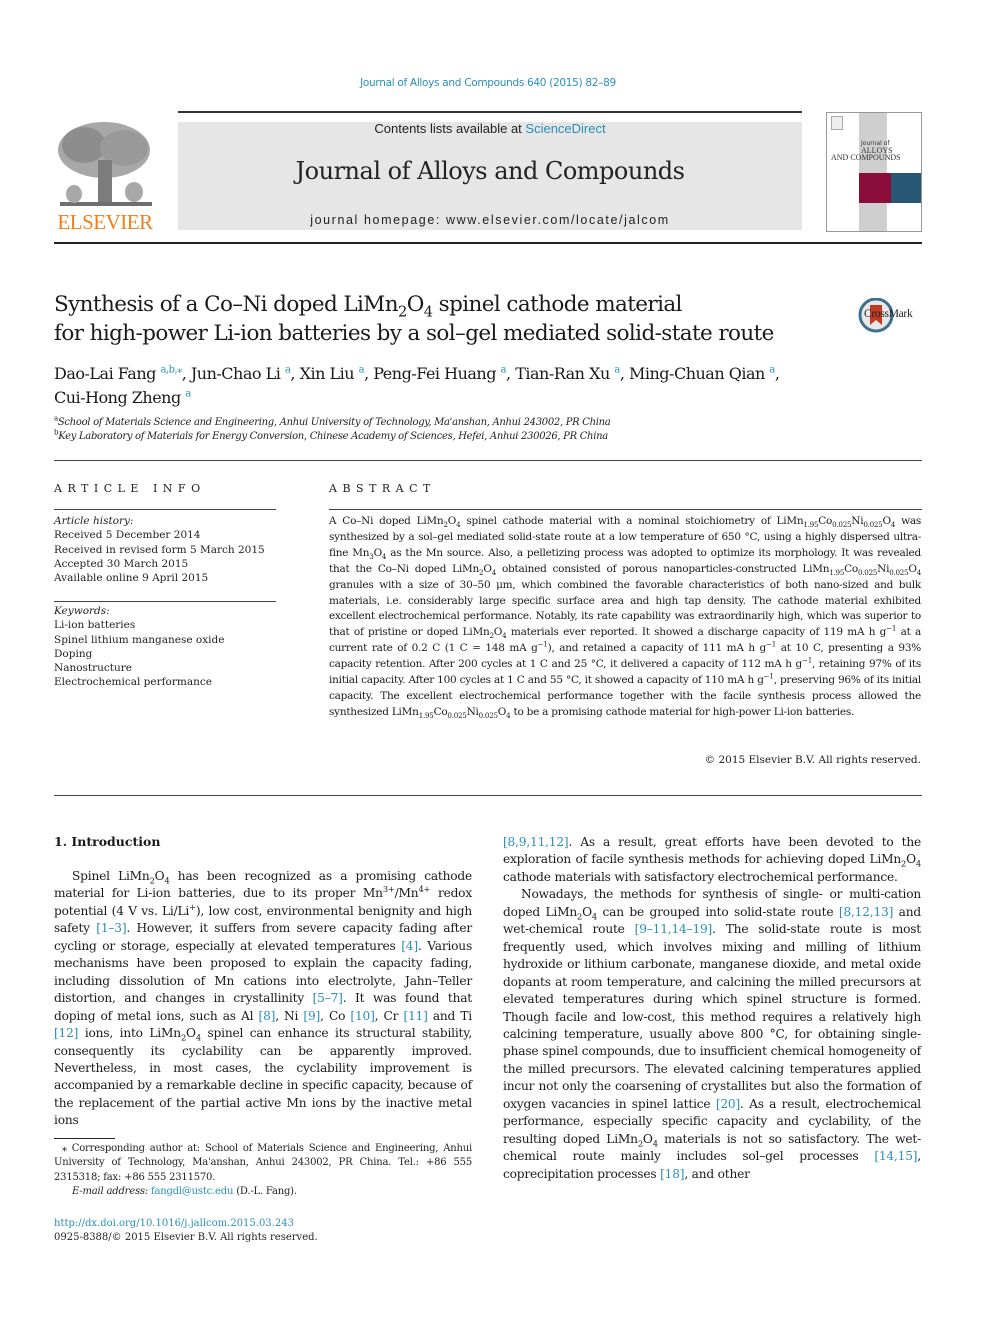  I want to click on reference-link: [5–7], so click(328, 998).